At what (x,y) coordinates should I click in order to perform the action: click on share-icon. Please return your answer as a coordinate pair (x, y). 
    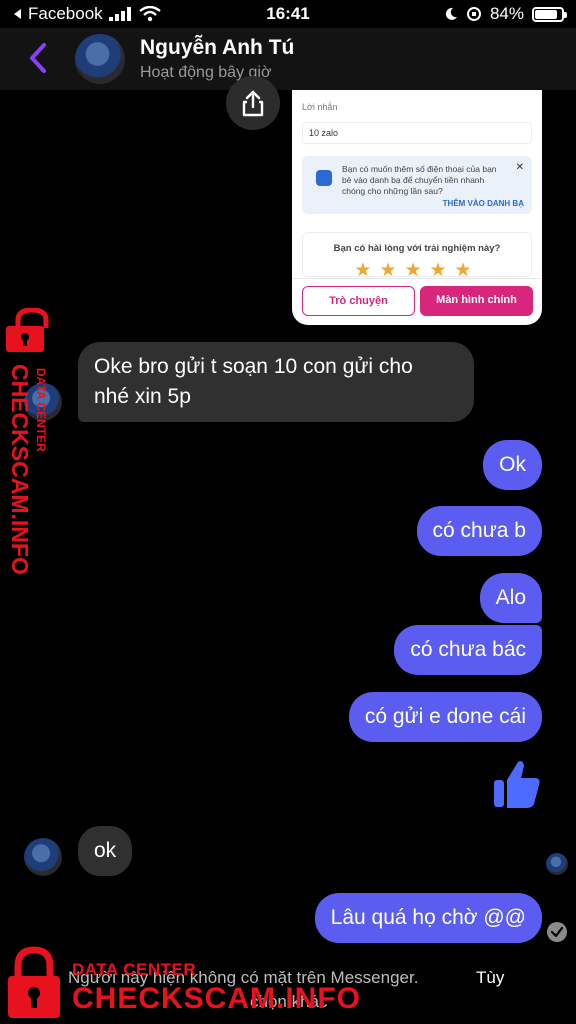
    Looking at the image, I should click on (253, 103).